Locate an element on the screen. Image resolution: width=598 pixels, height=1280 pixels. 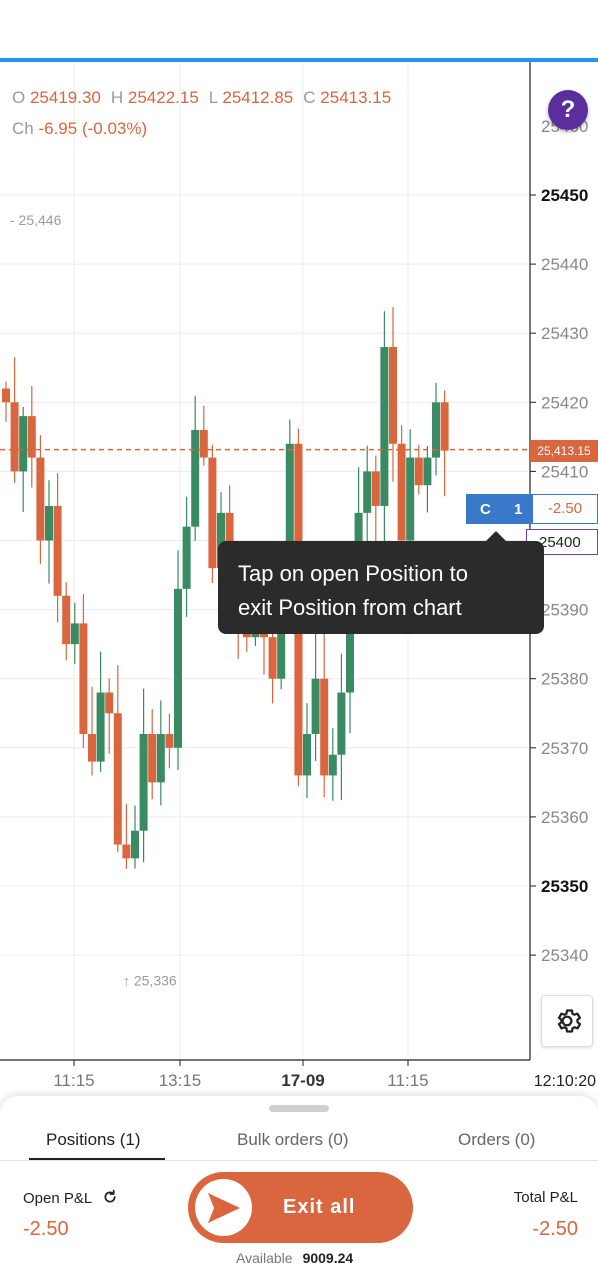
total-pnl-value: -2.50 is located at coordinates (555, 1229).